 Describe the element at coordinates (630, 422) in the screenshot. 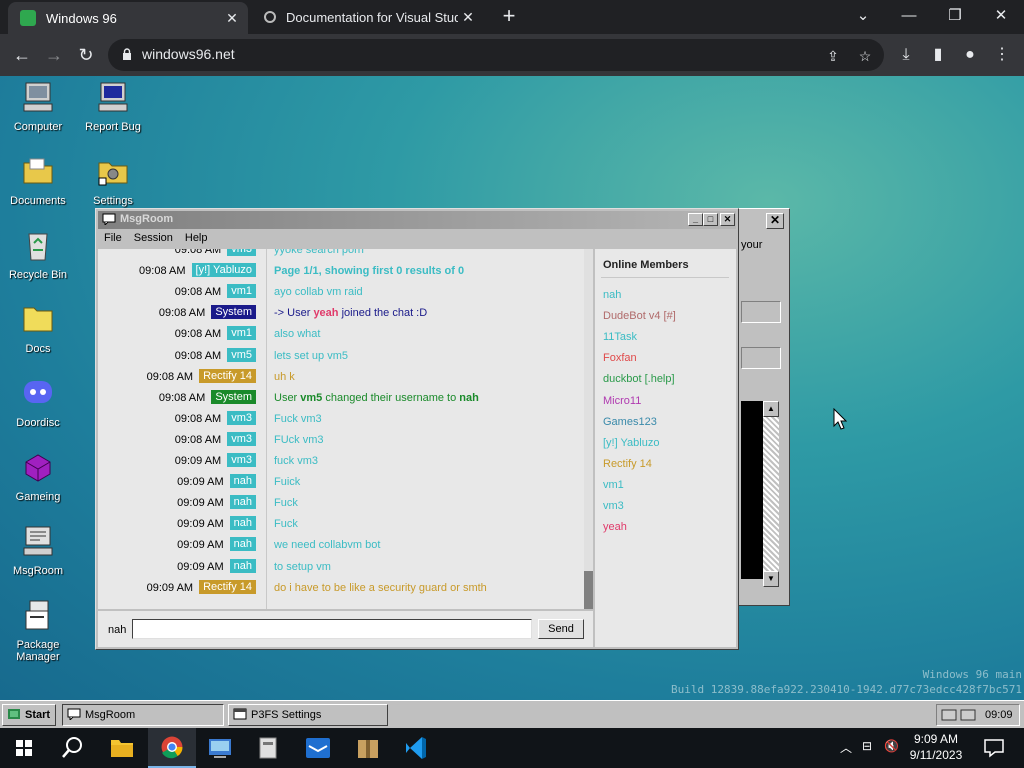

I see `member-item: Games123` at that location.